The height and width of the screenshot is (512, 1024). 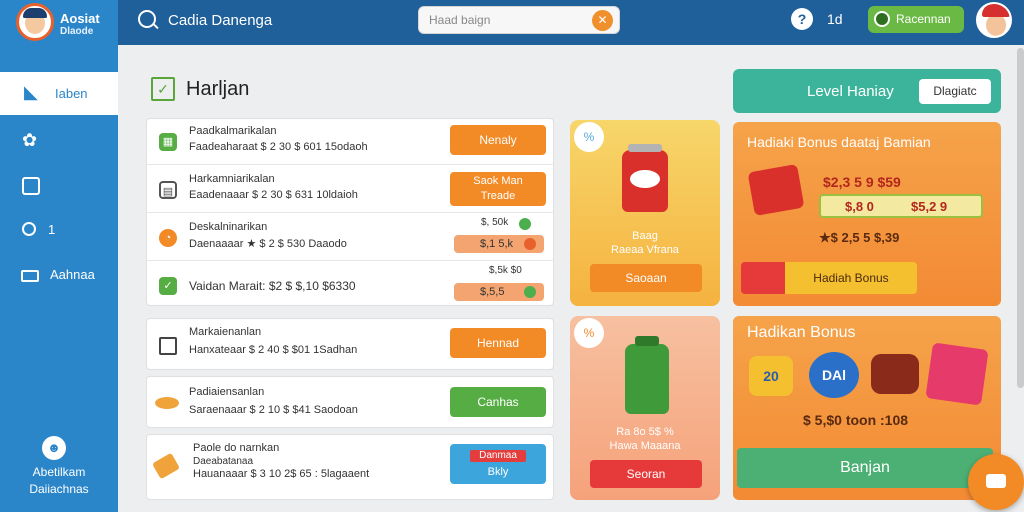 What do you see at coordinates (278, 147) in the screenshot?
I see `task-sub: Faadeaharaat $ 2 30 $ 601 15odaoh` at bounding box center [278, 147].